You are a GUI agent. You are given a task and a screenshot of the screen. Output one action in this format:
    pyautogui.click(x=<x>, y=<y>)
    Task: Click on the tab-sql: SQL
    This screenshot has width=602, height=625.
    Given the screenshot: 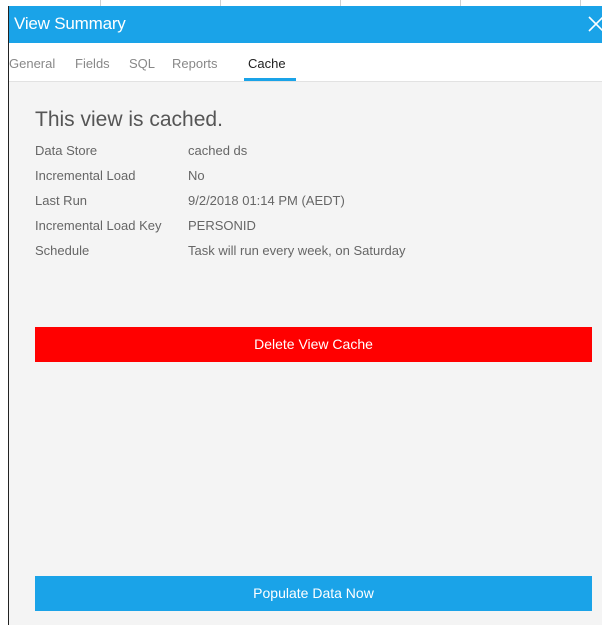 What is the action you would take?
    pyautogui.click(x=142, y=63)
    